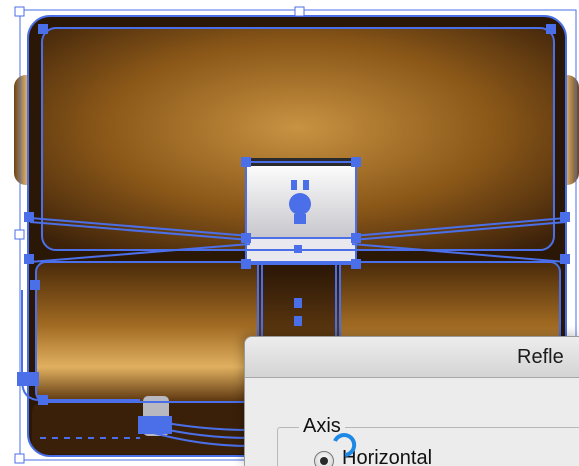  Describe the element at coordinates (324, 461) in the screenshot. I see `radio-selected-dot` at that location.